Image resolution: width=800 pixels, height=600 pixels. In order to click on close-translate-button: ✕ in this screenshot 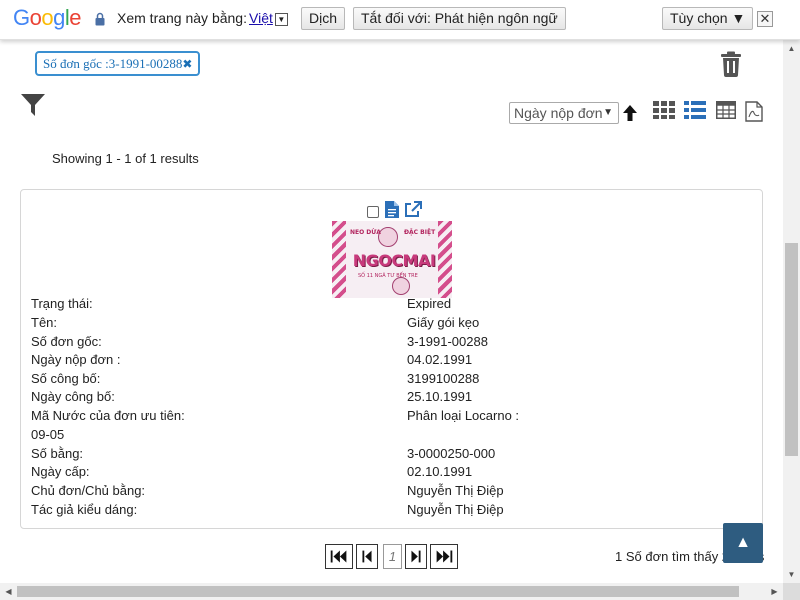, I will do `click(765, 19)`.